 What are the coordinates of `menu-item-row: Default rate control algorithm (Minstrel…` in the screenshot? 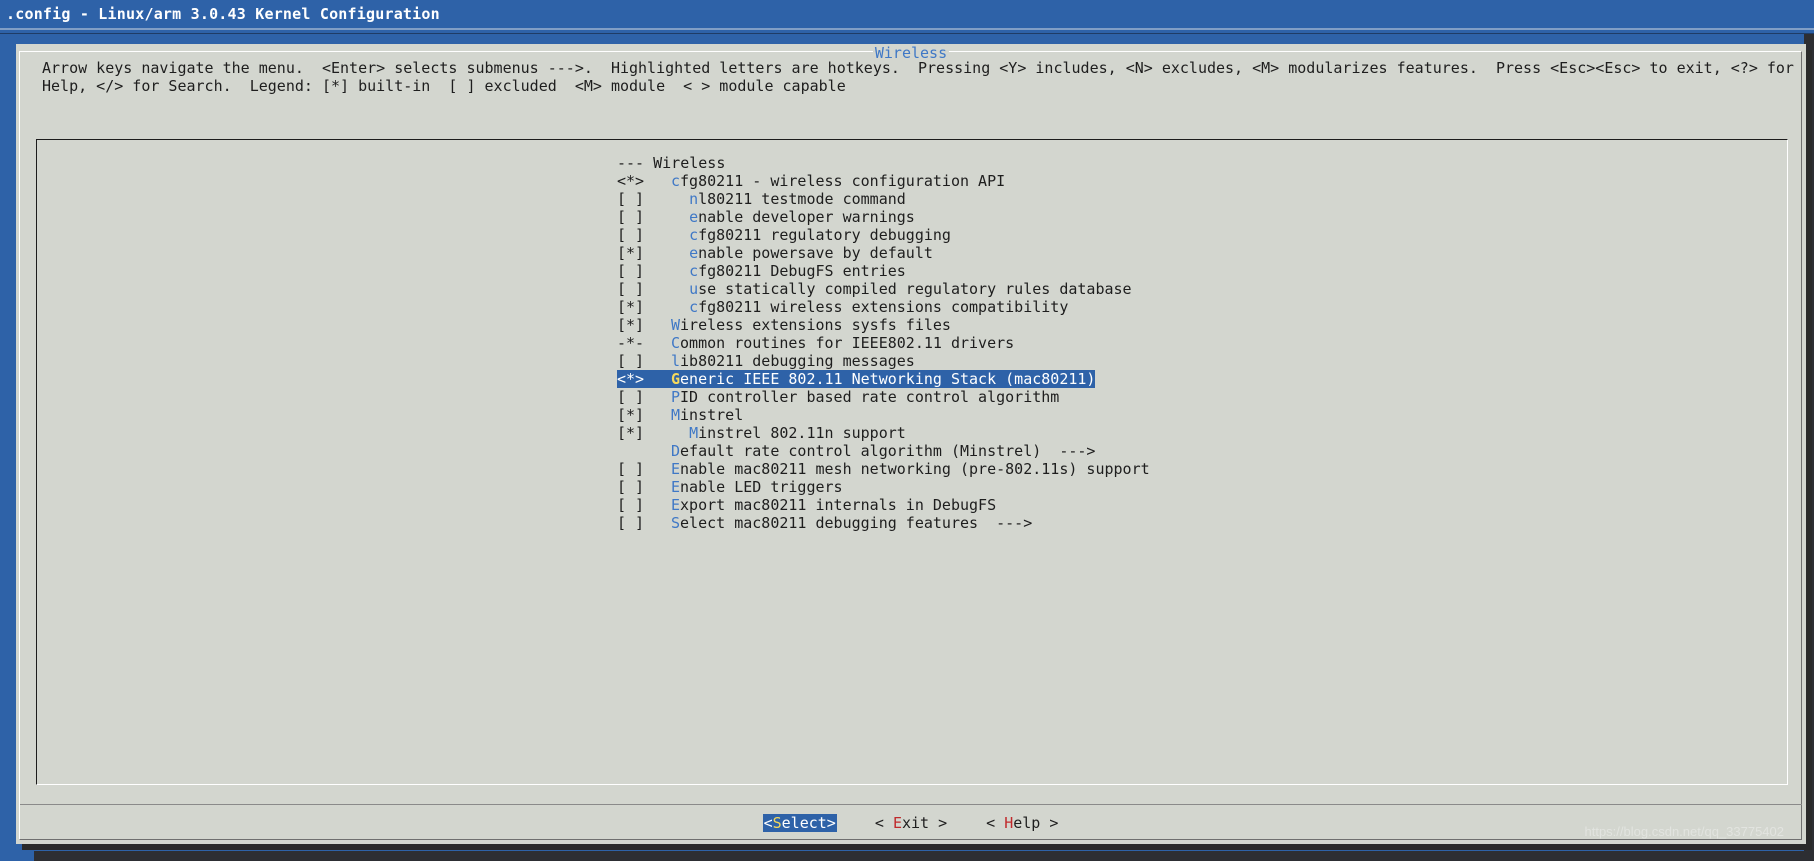 It's located at (856, 451).